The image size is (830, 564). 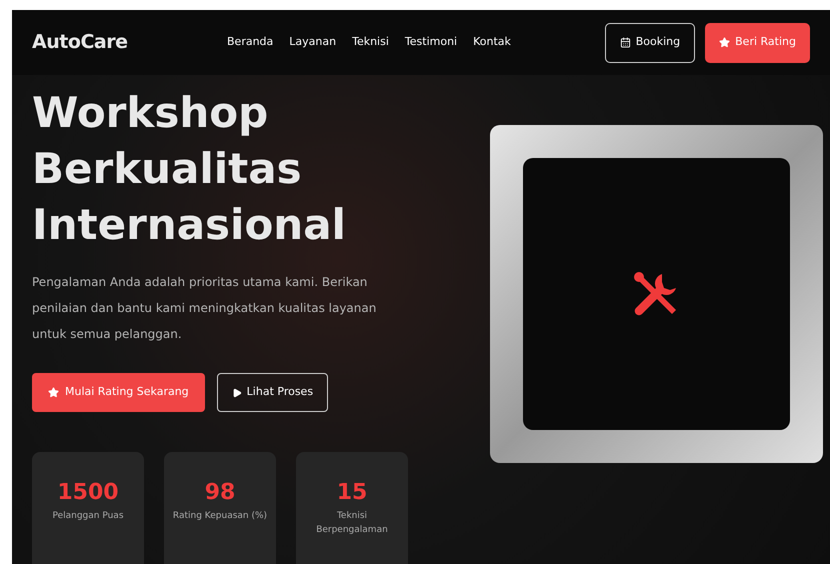 What do you see at coordinates (352, 493) in the screenshot?
I see `stat-value: 15` at bounding box center [352, 493].